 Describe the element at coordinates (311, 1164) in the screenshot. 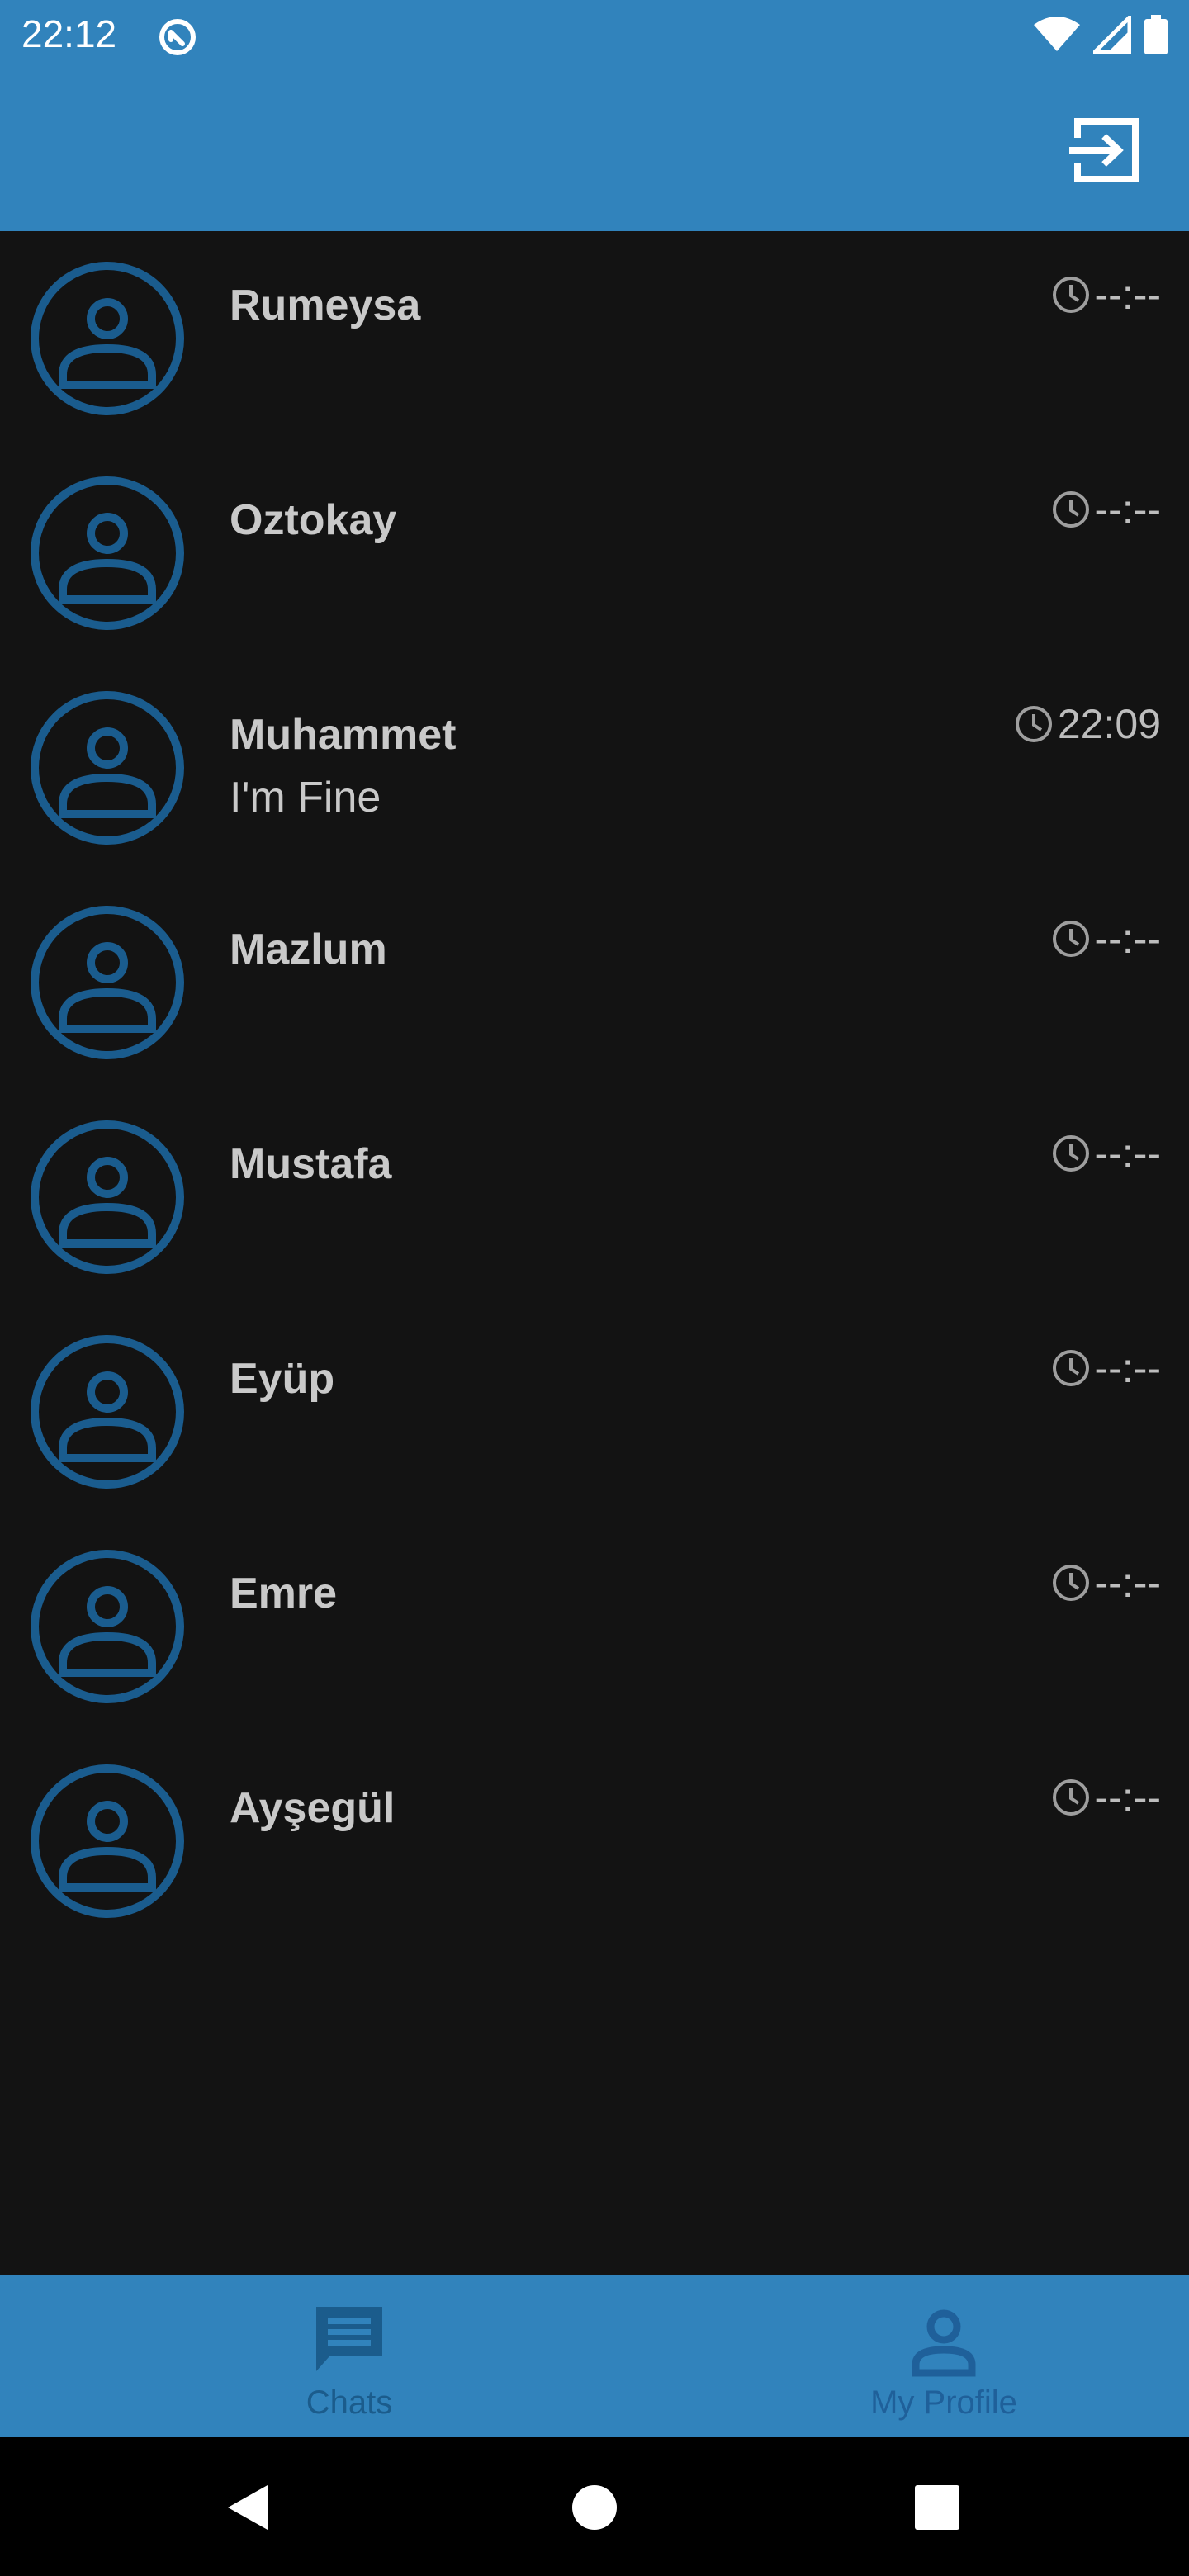

I see `chat-name: Mustafa` at that location.